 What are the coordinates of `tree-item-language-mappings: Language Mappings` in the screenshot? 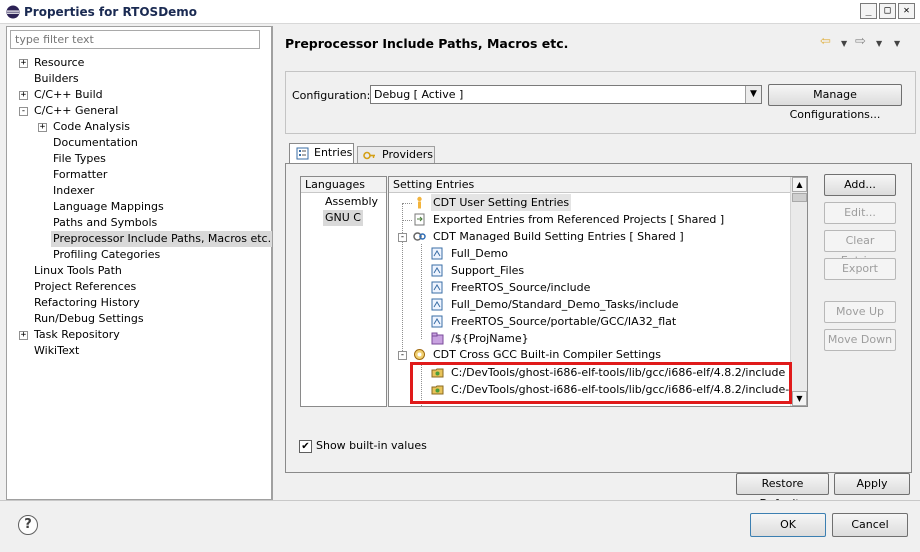 It's located at (108, 207).